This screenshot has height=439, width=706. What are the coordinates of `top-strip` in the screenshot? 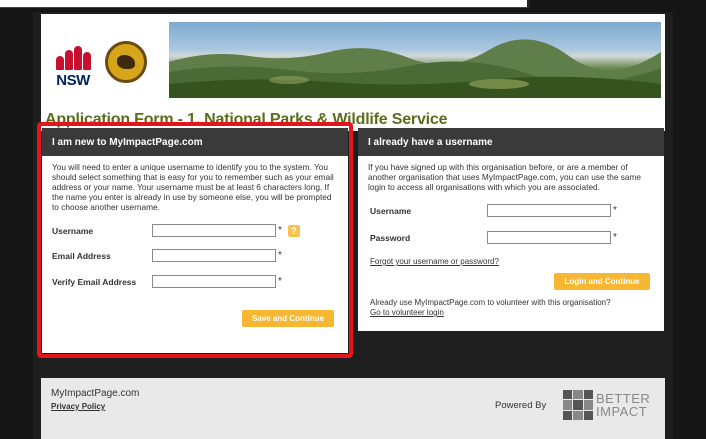 It's located at (265, 4).